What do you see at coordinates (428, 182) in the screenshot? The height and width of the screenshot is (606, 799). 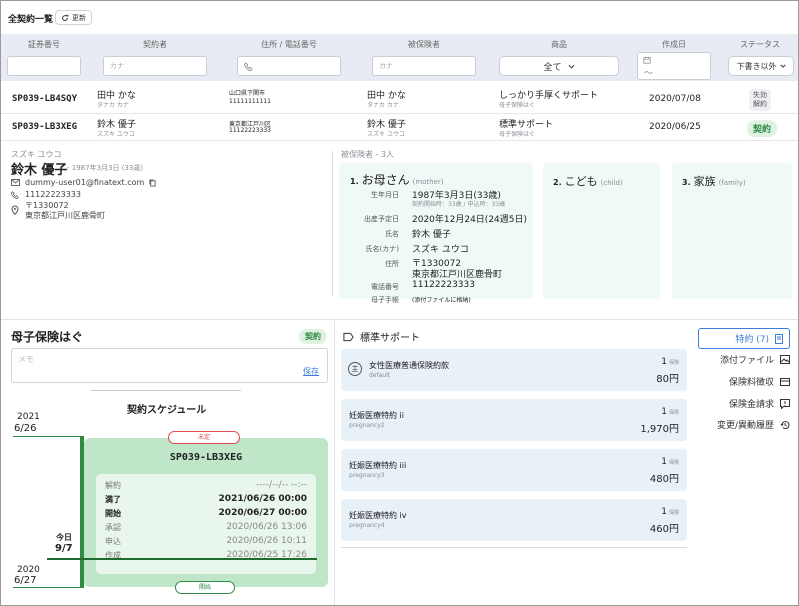 I see `insured-role: (mother)` at bounding box center [428, 182].